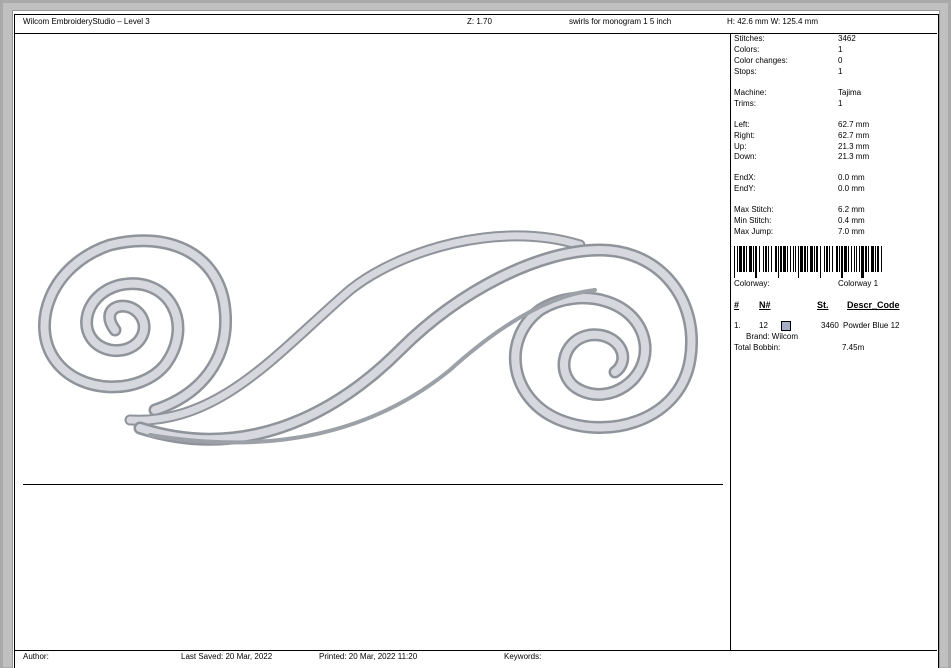  I want to click on stat-label: Max Jump:, so click(754, 231).